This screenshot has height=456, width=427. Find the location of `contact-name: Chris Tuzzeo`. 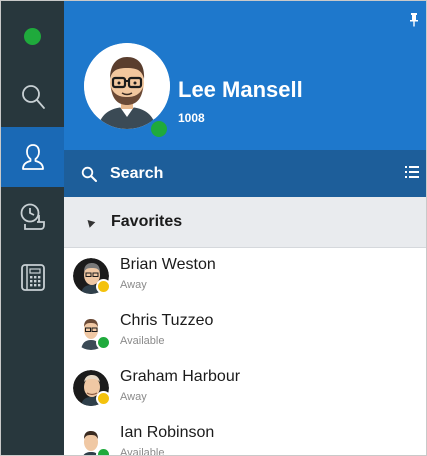

contact-name: Chris Tuzzeo is located at coordinates (167, 320).